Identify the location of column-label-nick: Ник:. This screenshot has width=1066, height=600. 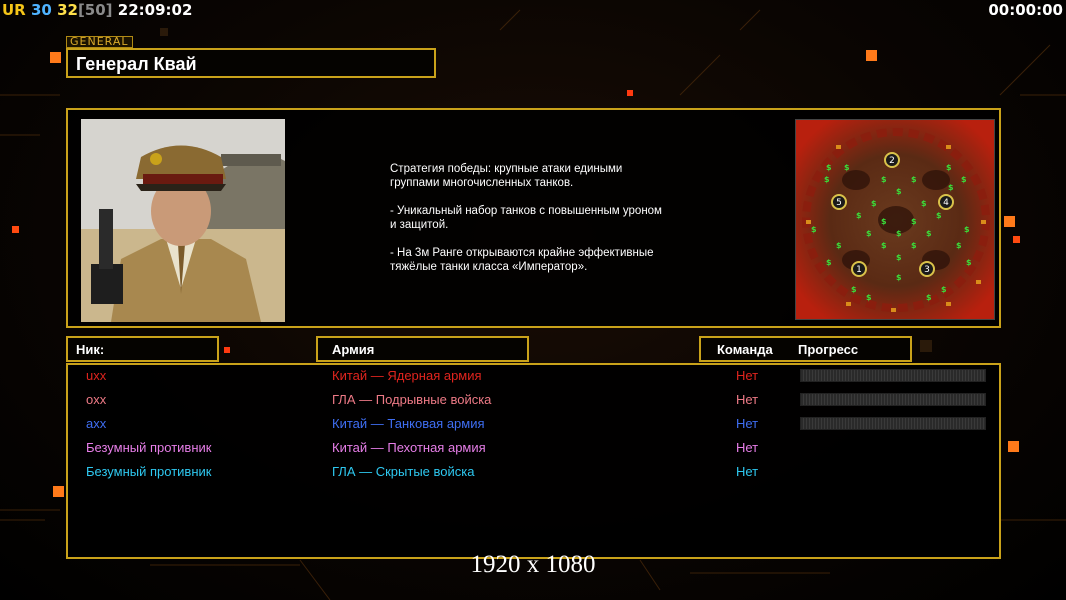
(90, 349).